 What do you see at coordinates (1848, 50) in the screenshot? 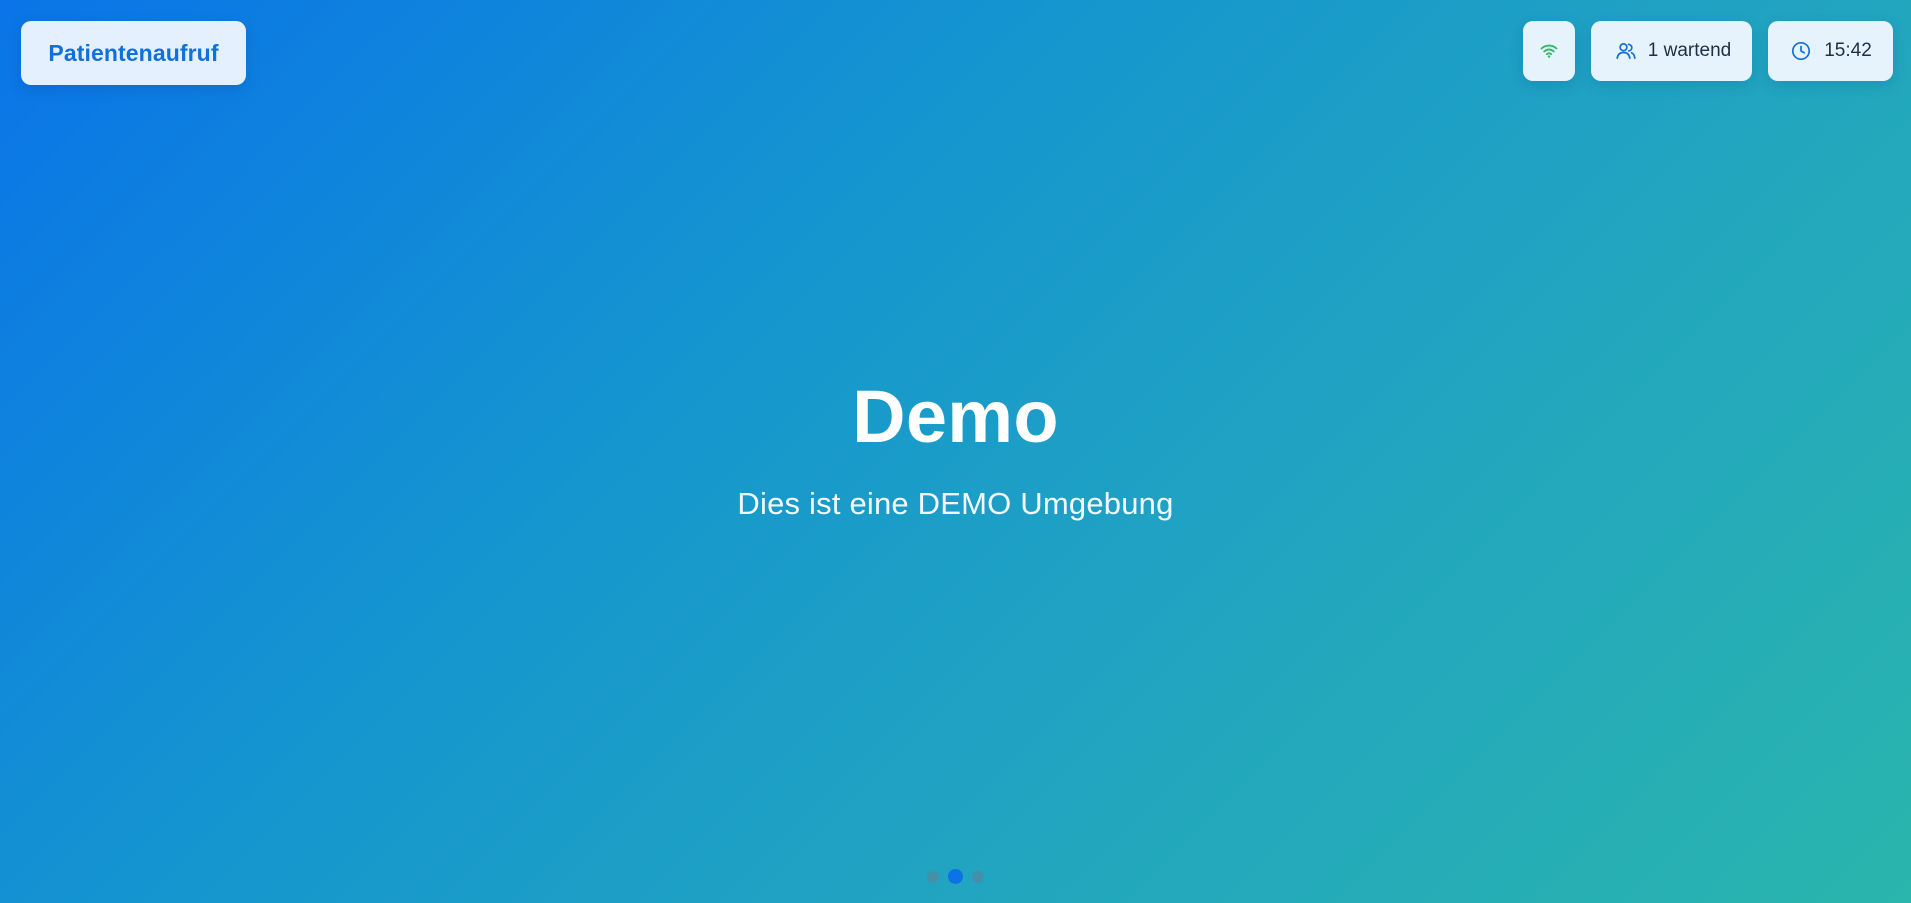
I see `time-text: 15:42` at bounding box center [1848, 50].